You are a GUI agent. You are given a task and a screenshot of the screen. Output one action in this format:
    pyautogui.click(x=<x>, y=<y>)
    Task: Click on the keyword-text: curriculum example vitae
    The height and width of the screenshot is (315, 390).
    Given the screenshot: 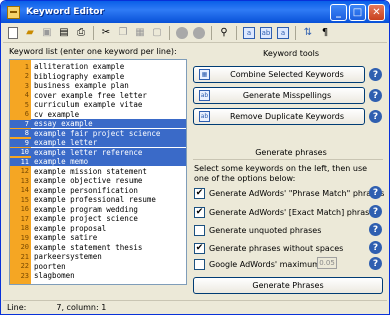 What is the action you would take?
    pyautogui.click(x=88, y=104)
    